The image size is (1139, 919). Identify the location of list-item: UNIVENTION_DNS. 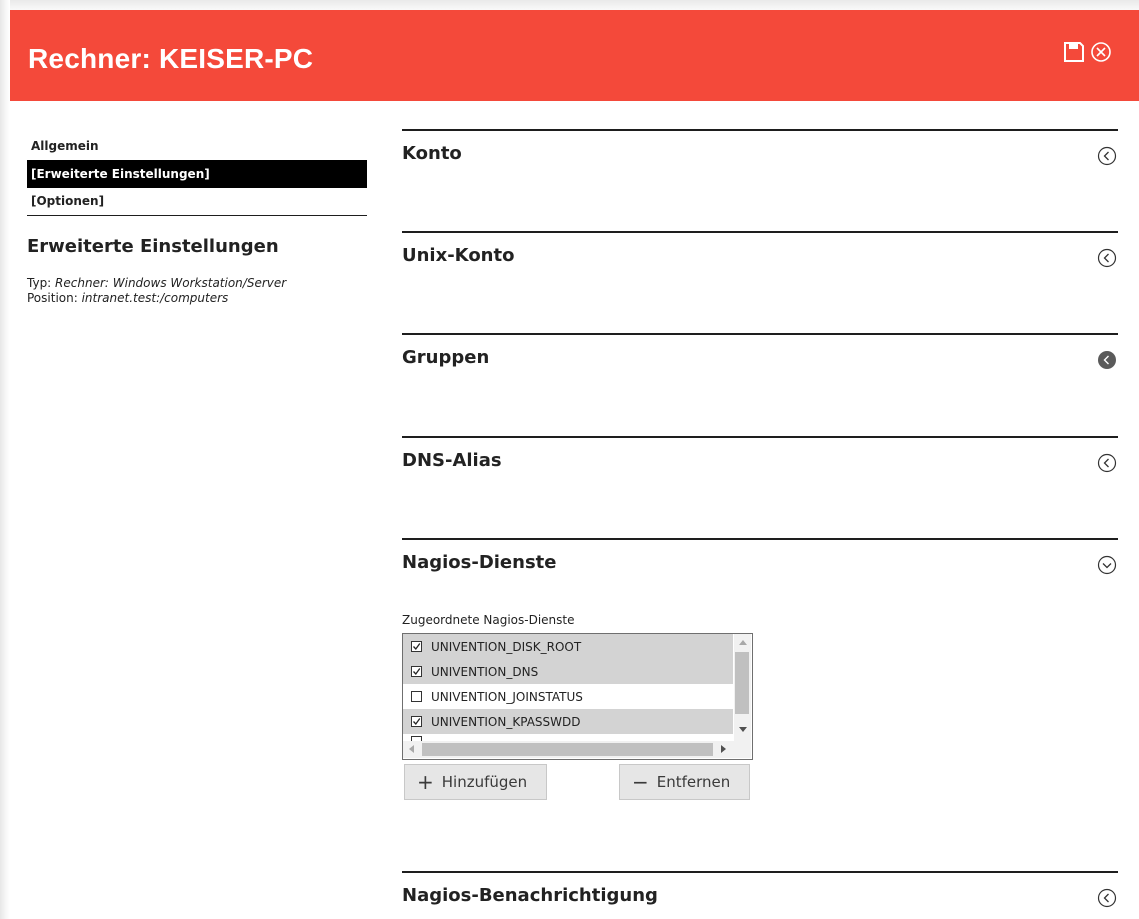
(568, 671).